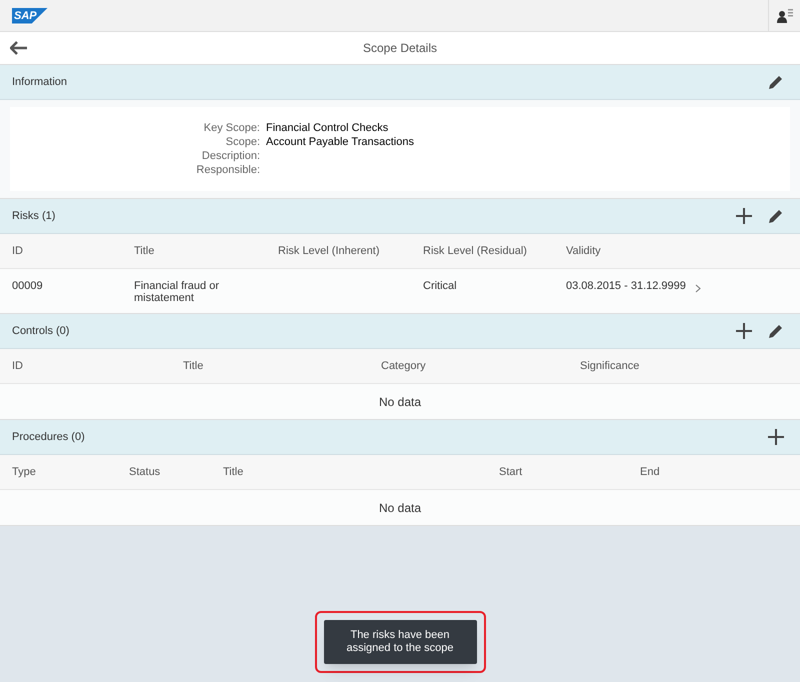 This screenshot has width=800, height=682. I want to click on column-header: Category, so click(404, 366).